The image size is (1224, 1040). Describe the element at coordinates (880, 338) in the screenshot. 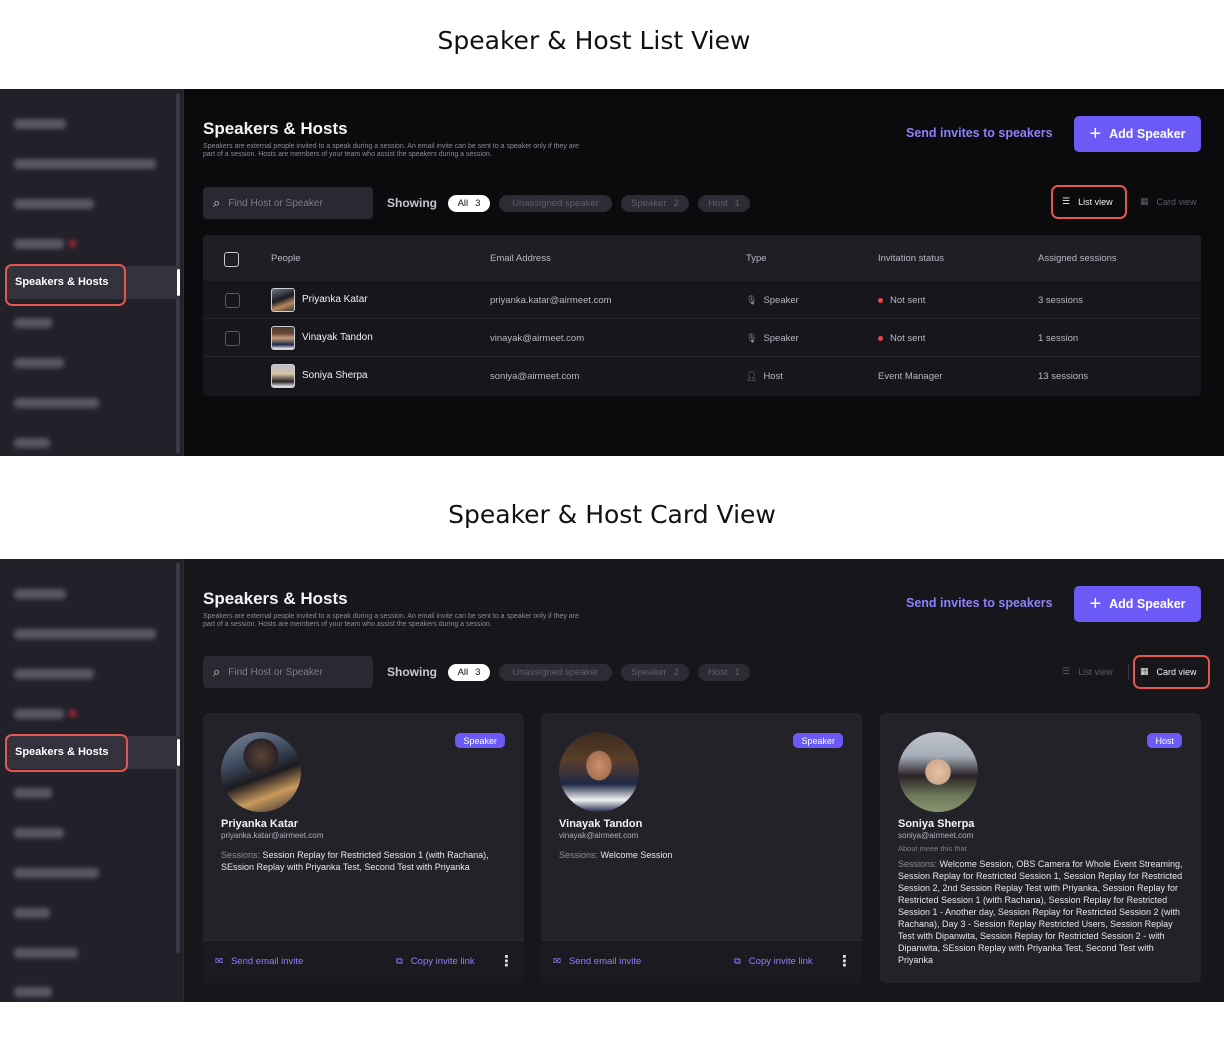

I see `status-dot` at that location.